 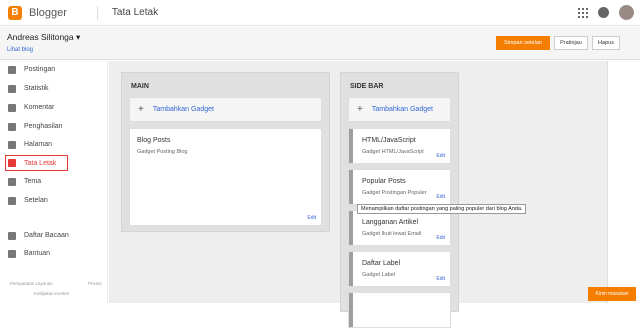 I want to click on add-gadget-button-side: + Tambahkan Gadget, so click(x=399, y=109).